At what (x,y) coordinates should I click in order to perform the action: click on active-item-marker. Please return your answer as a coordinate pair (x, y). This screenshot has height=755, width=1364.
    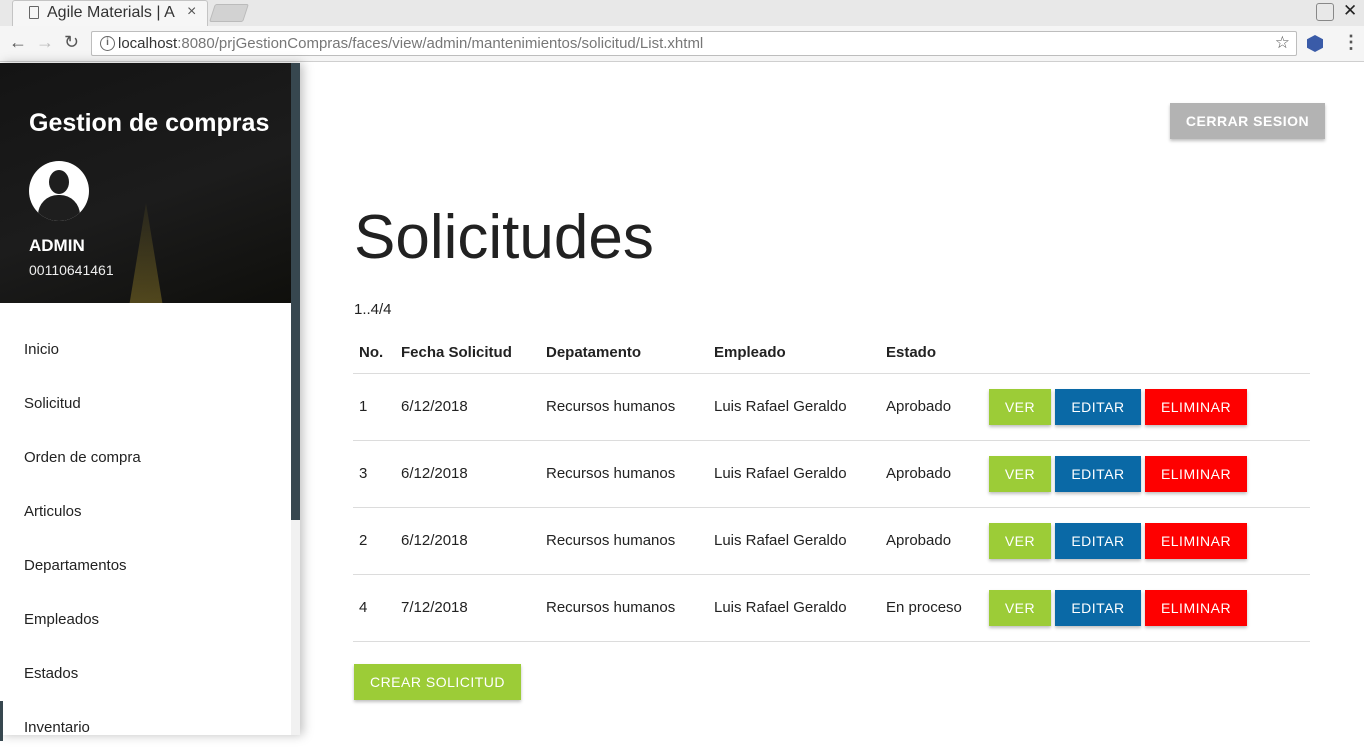
    Looking at the image, I should click on (1, 721).